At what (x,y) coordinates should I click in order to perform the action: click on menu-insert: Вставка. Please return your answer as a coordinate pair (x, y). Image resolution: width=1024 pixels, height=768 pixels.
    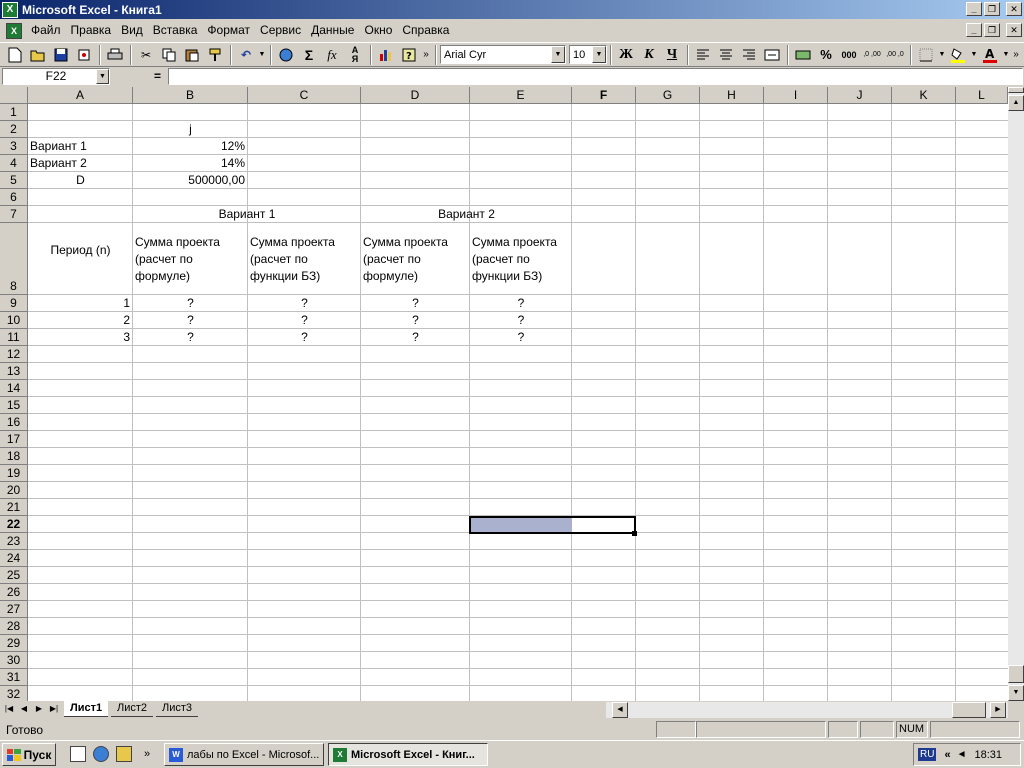
    Looking at the image, I should click on (175, 30).